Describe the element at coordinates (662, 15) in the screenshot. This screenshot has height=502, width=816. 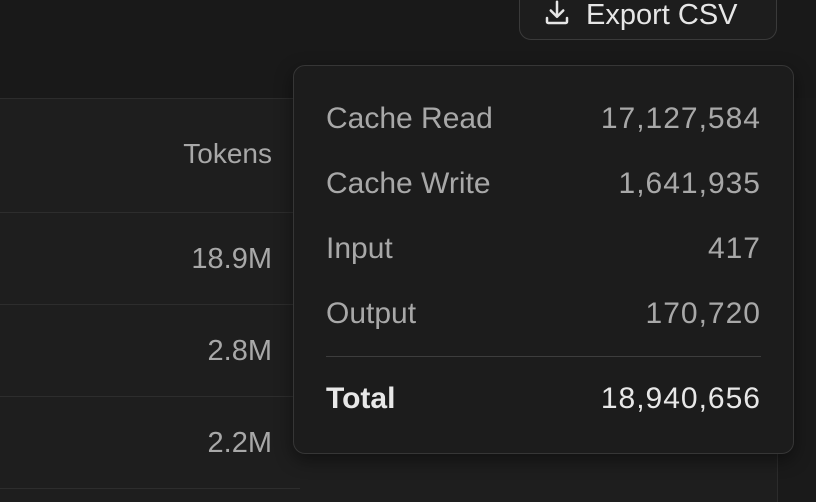
I see `export-csv-label: Export CSV` at that location.